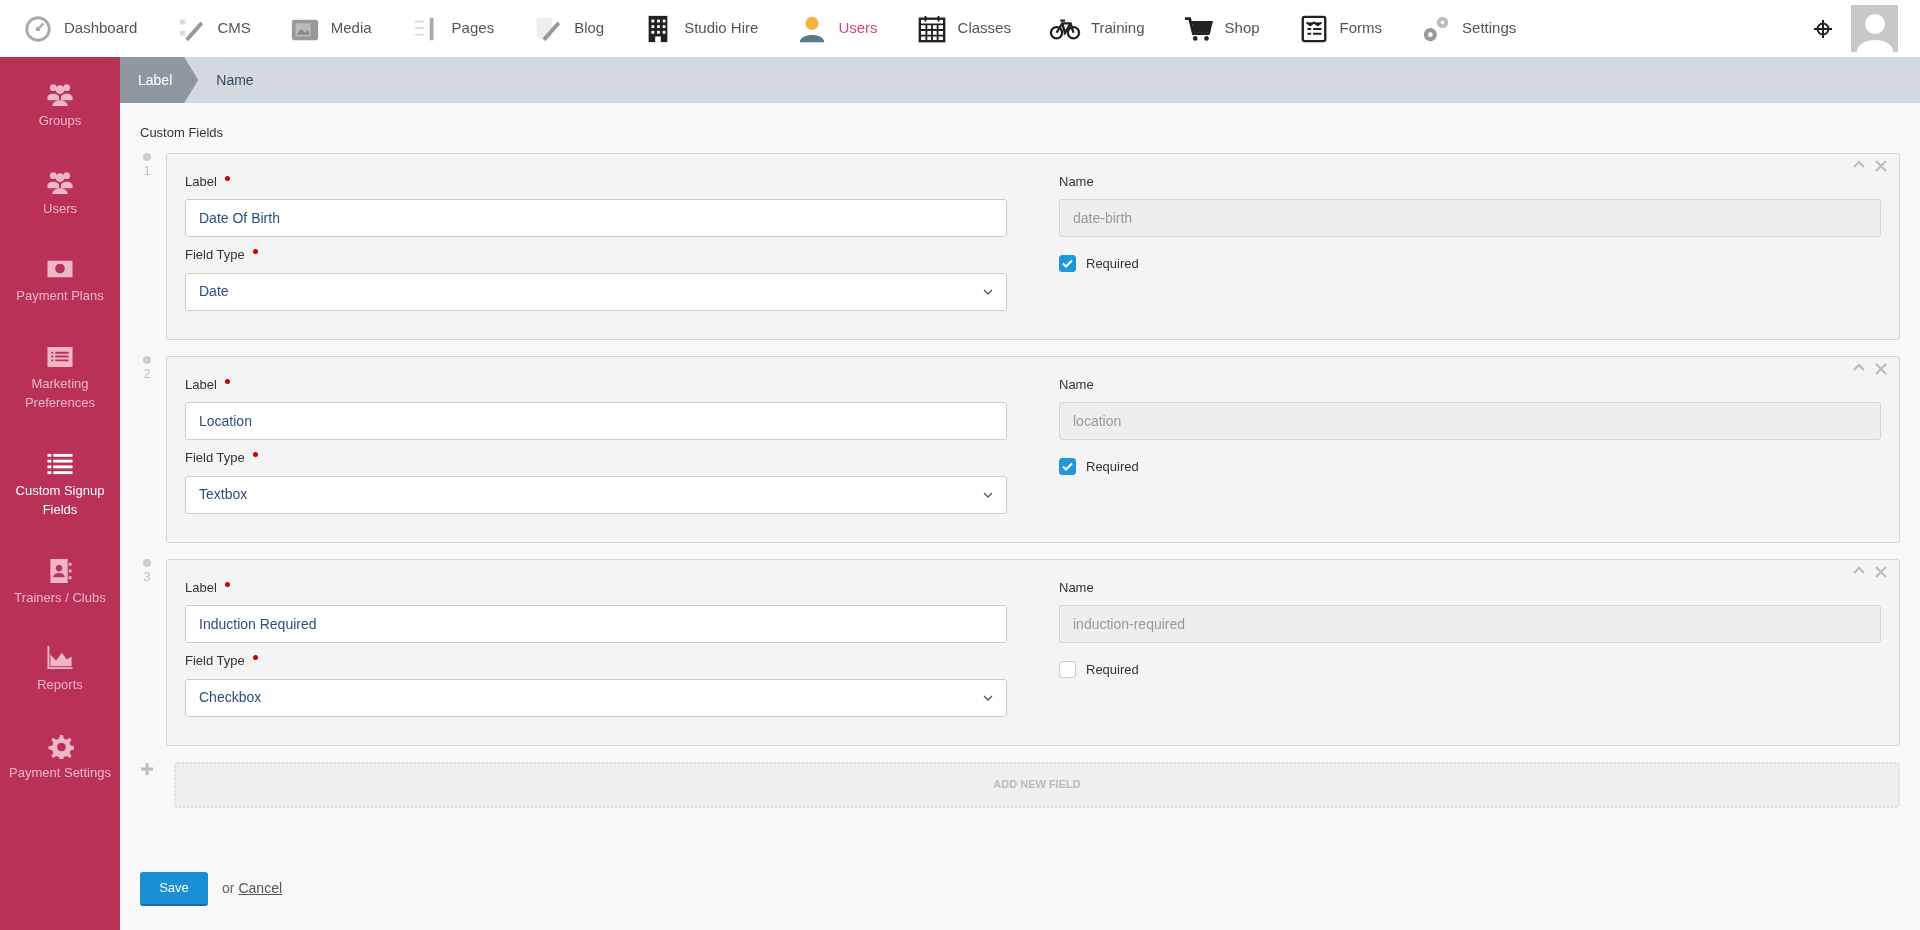 This screenshot has height=930, width=1920. Describe the element at coordinates (147, 374) in the screenshot. I see `row-number: 2` at that location.